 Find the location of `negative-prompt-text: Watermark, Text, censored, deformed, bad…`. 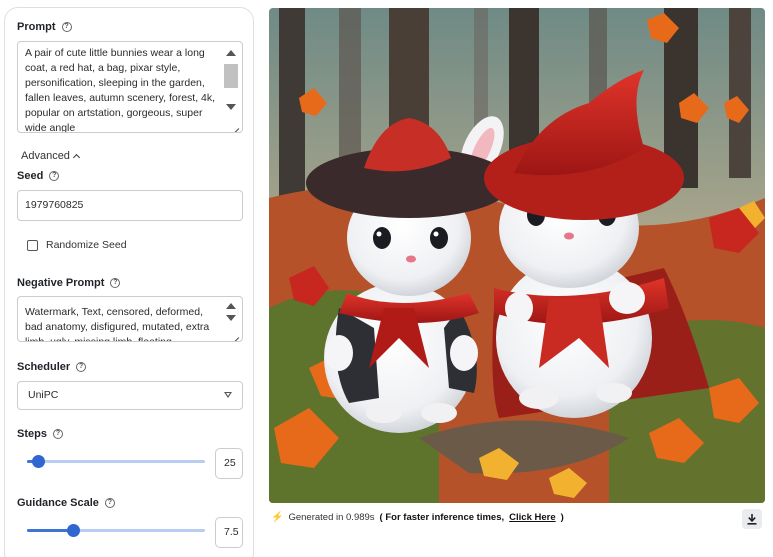

negative-prompt-text: Watermark, Text, censored, deformed, bad… is located at coordinates (117, 324).